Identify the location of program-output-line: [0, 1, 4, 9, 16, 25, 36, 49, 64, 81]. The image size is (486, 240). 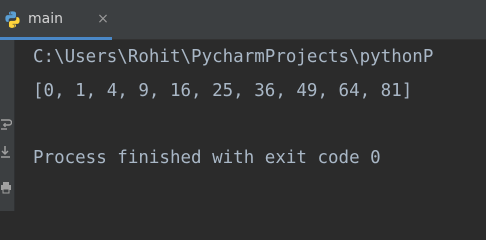
(223, 91).